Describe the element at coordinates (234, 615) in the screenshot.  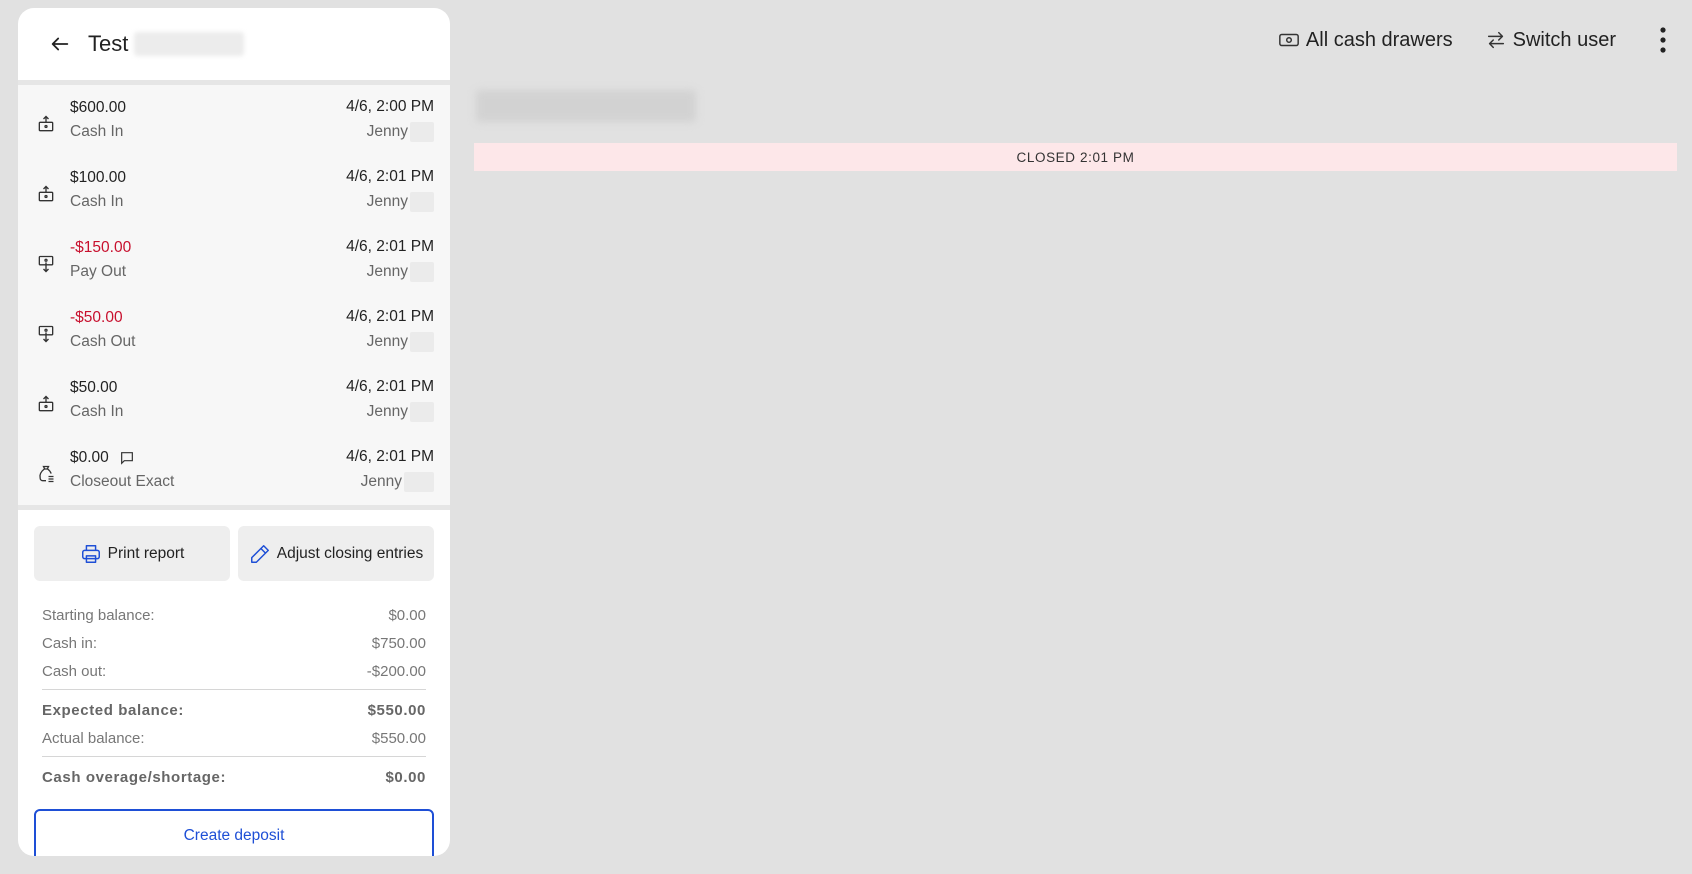
I see `starting-balance-row: Starting balance: $0.00` at that location.